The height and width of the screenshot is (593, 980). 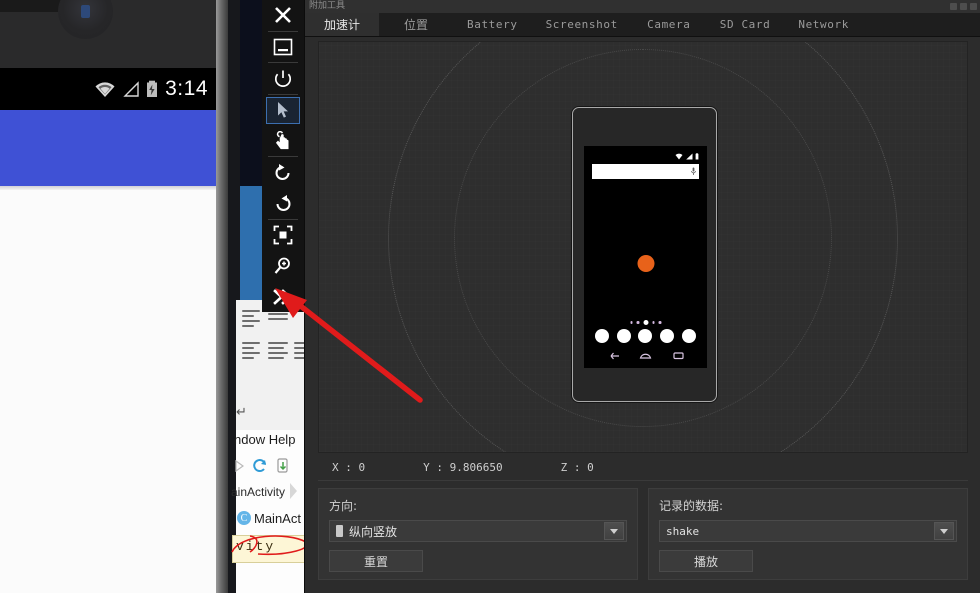 I want to click on orientation-panel: 方向: 纵向竖放 重置, so click(x=478, y=534).